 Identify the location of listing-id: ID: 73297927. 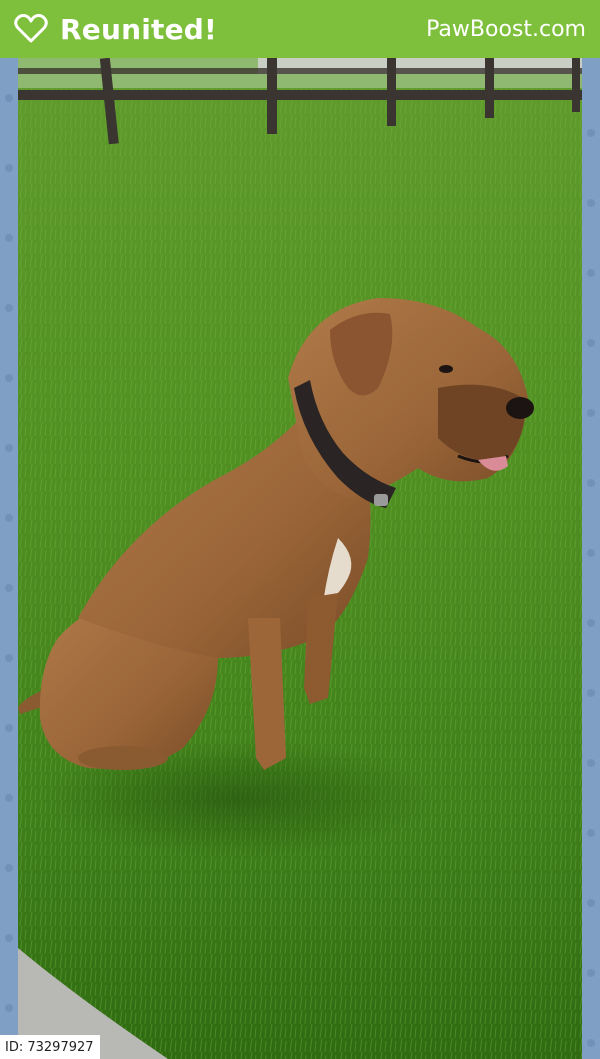
(50, 1047).